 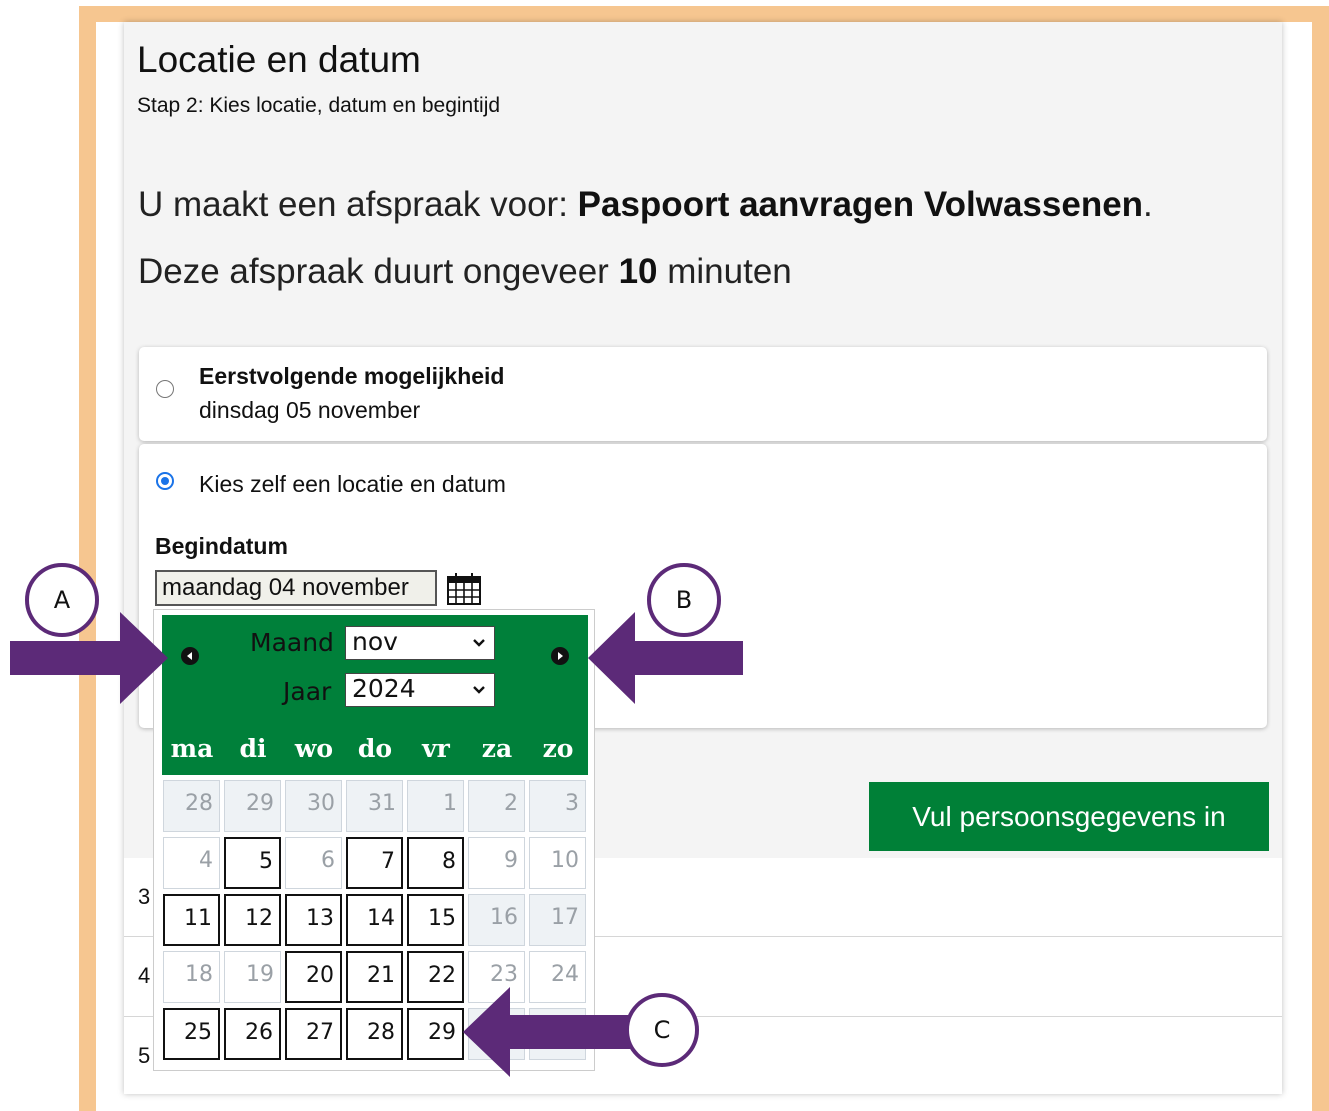 I want to click on month-label: Maand, so click(x=292, y=642).